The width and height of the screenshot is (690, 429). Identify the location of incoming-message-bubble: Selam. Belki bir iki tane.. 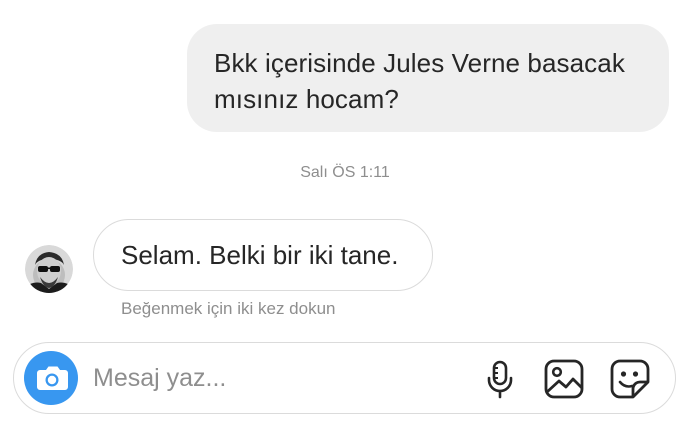
(263, 255).